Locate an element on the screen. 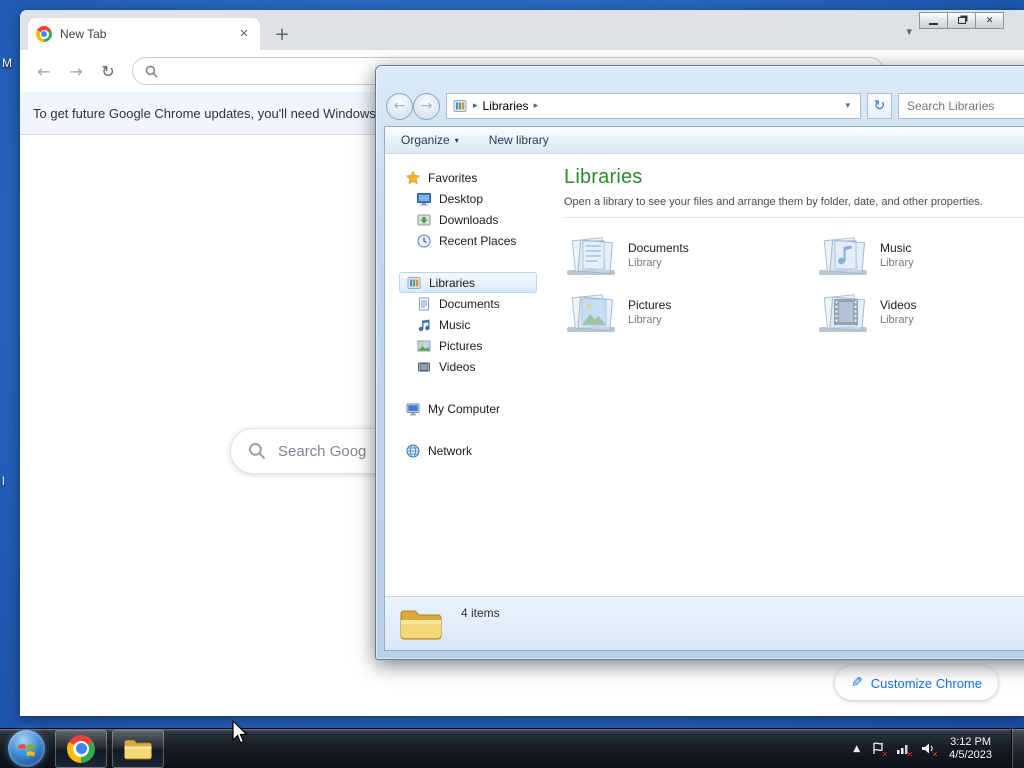 This screenshot has height=768, width=1024. tab-list-chevron-icon: ▾ is located at coordinates (909, 31).